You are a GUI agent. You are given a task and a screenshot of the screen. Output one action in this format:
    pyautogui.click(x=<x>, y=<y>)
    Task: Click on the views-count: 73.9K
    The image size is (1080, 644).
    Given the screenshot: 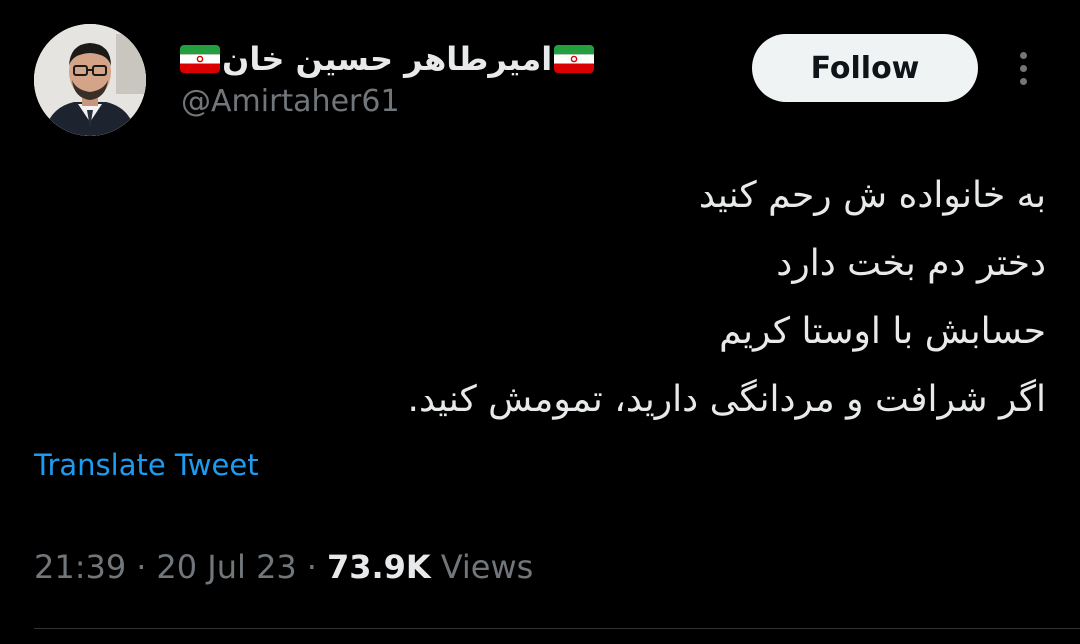 What is the action you would take?
    pyautogui.click(x=379, y=567)
    